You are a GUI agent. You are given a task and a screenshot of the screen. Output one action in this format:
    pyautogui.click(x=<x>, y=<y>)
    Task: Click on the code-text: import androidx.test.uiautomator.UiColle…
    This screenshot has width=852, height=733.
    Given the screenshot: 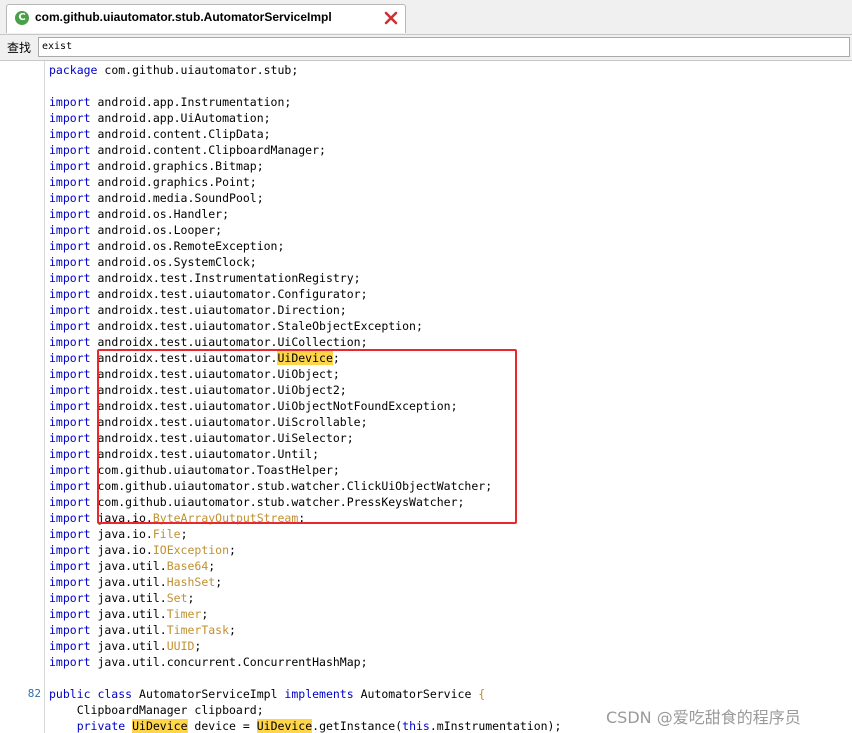 What is the action you would take?
    pyautogui.click(x=208, y=342)
    